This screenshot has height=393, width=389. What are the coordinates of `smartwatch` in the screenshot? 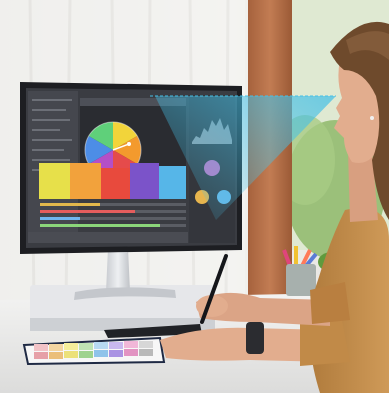 It's located at (255, 338).